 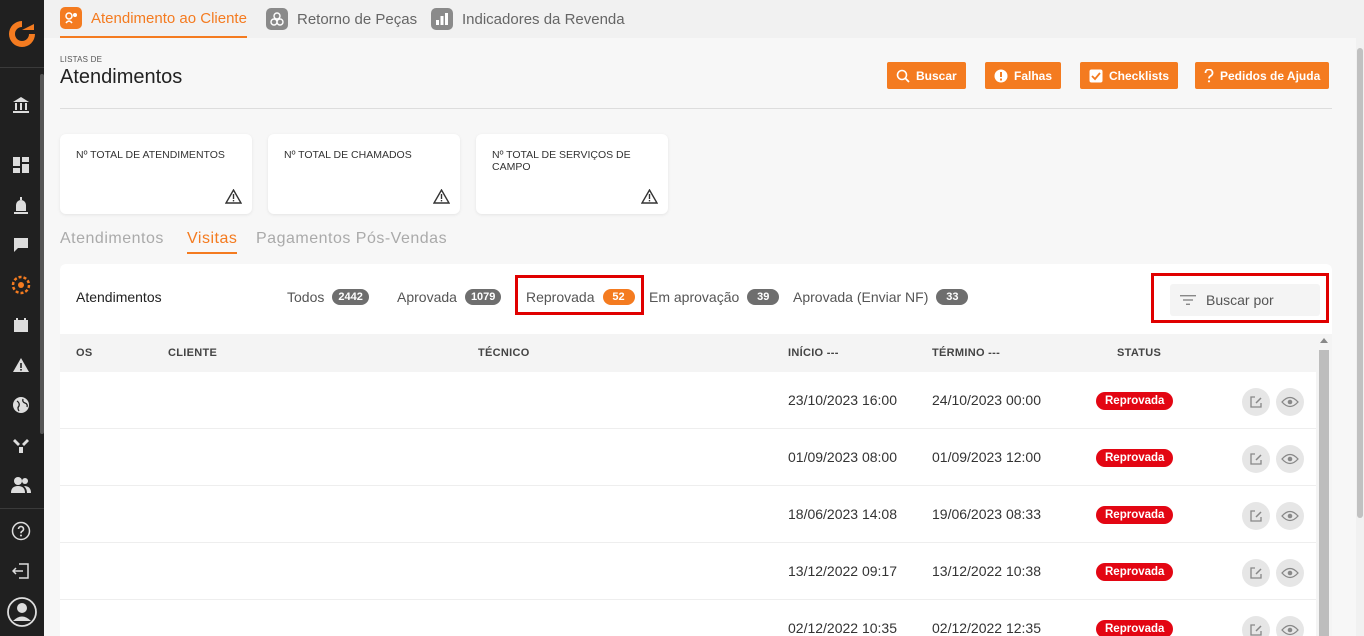 I want to click on filter-aprovada-enviar-nf: Aprovada (Enviar NF) 33, so click(x=881, y=297).